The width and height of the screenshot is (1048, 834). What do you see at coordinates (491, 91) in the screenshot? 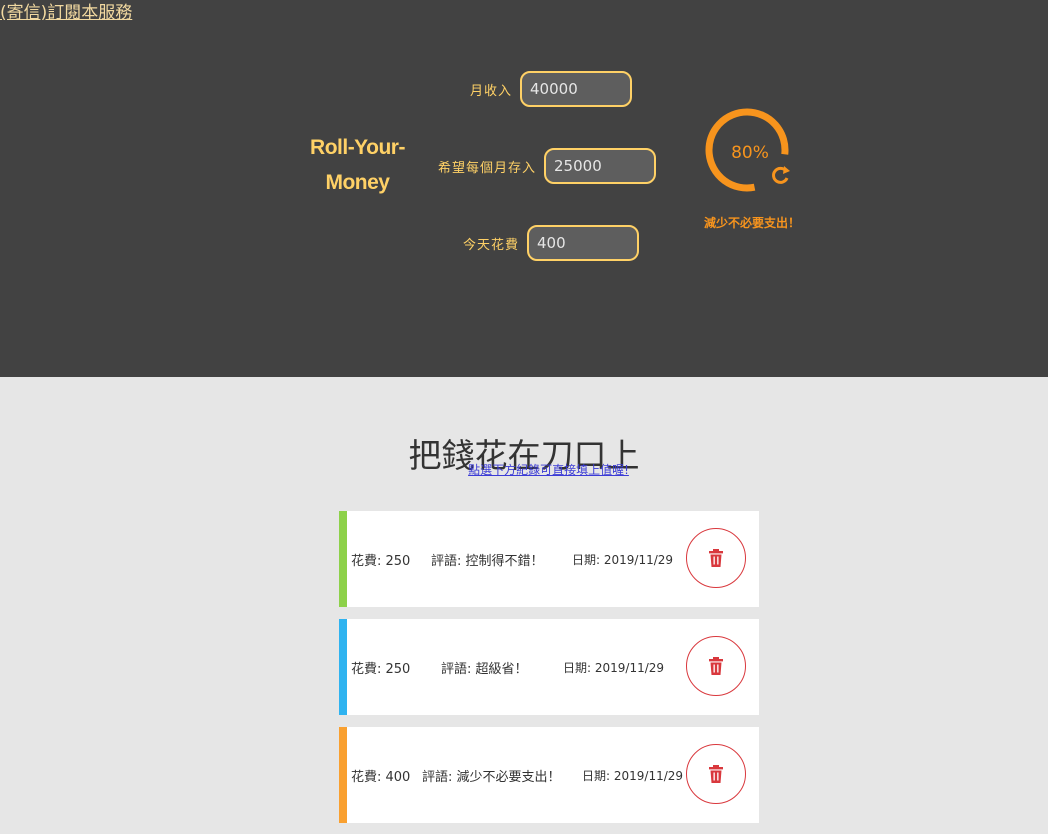
I see `income-label: 月收入` at bounding box center [491, 91].